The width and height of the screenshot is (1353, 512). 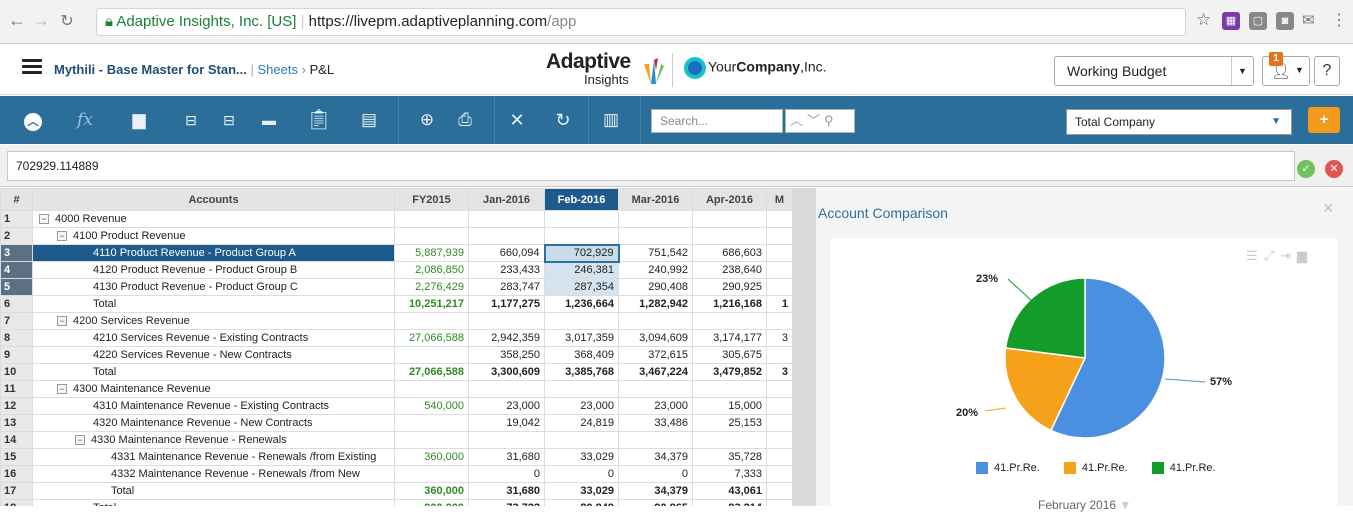 What do you see at coordinates (655, 502) in the screenshot?
I see `value-cell: 90,865` at bounding box center [655, 502].